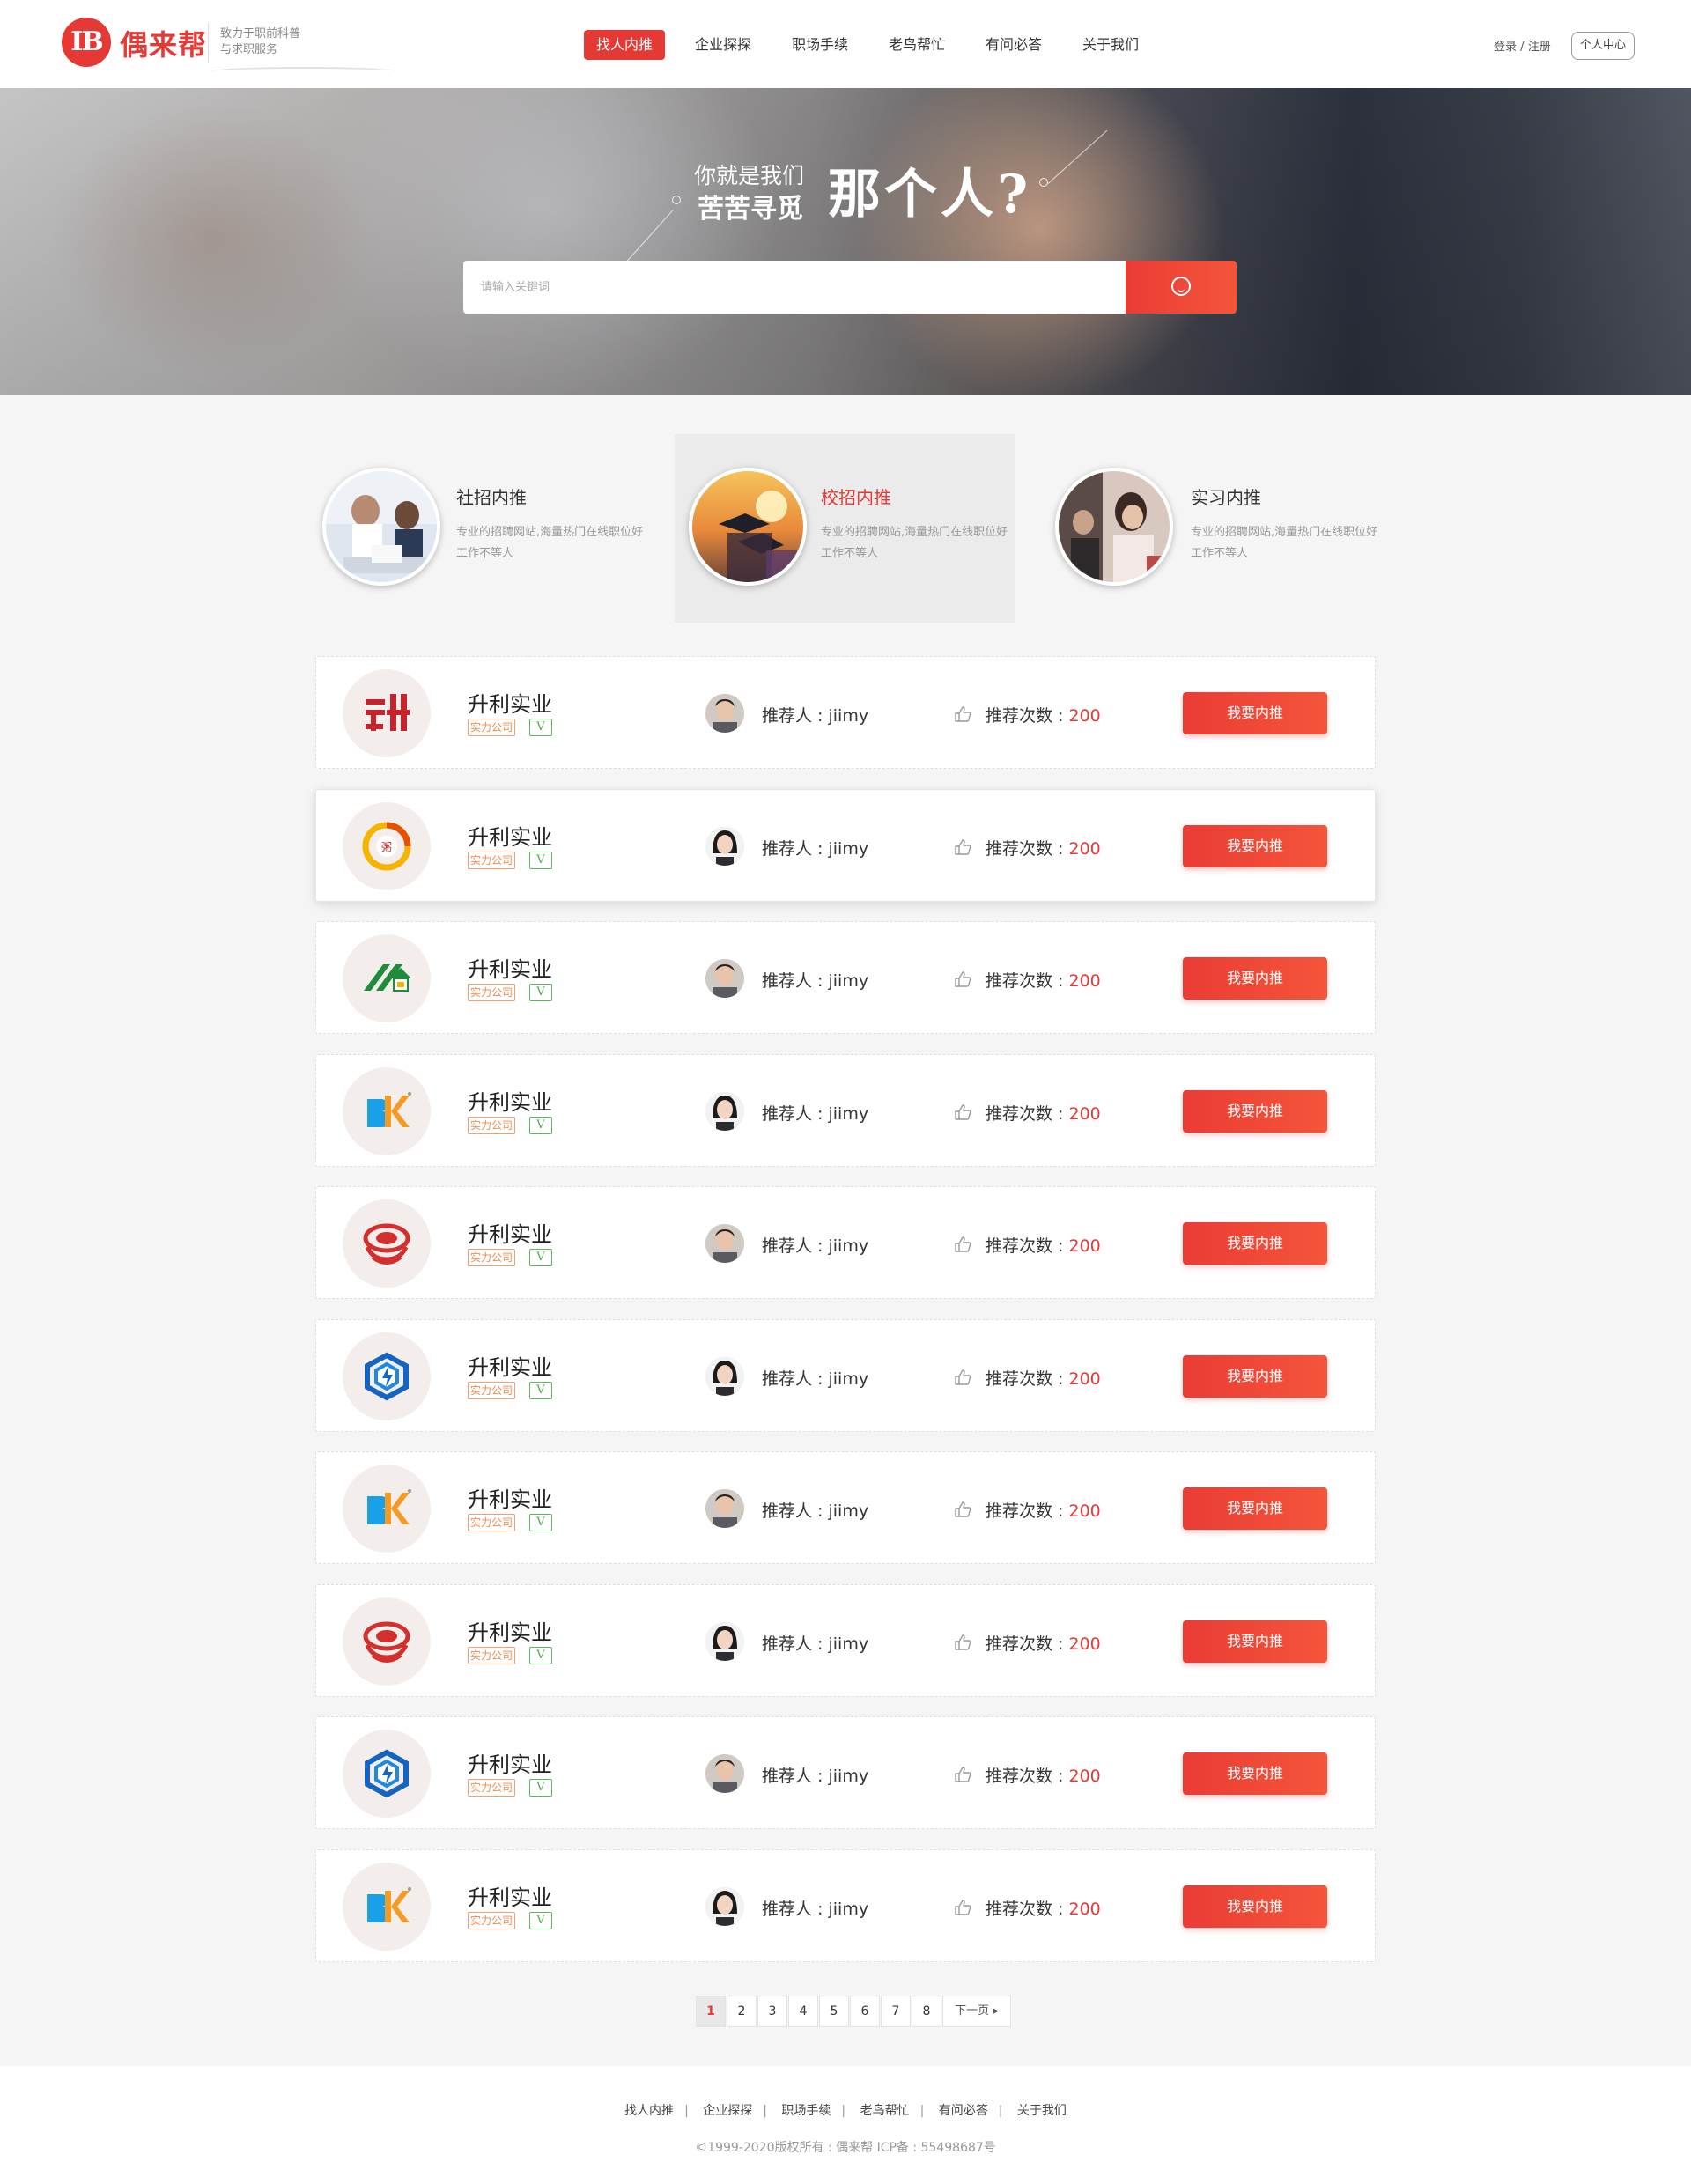  I want to click on category-social-referral: 社招内推 专业的招聘网站,海量热门在线职位好工作不等人, so click(485, 528).